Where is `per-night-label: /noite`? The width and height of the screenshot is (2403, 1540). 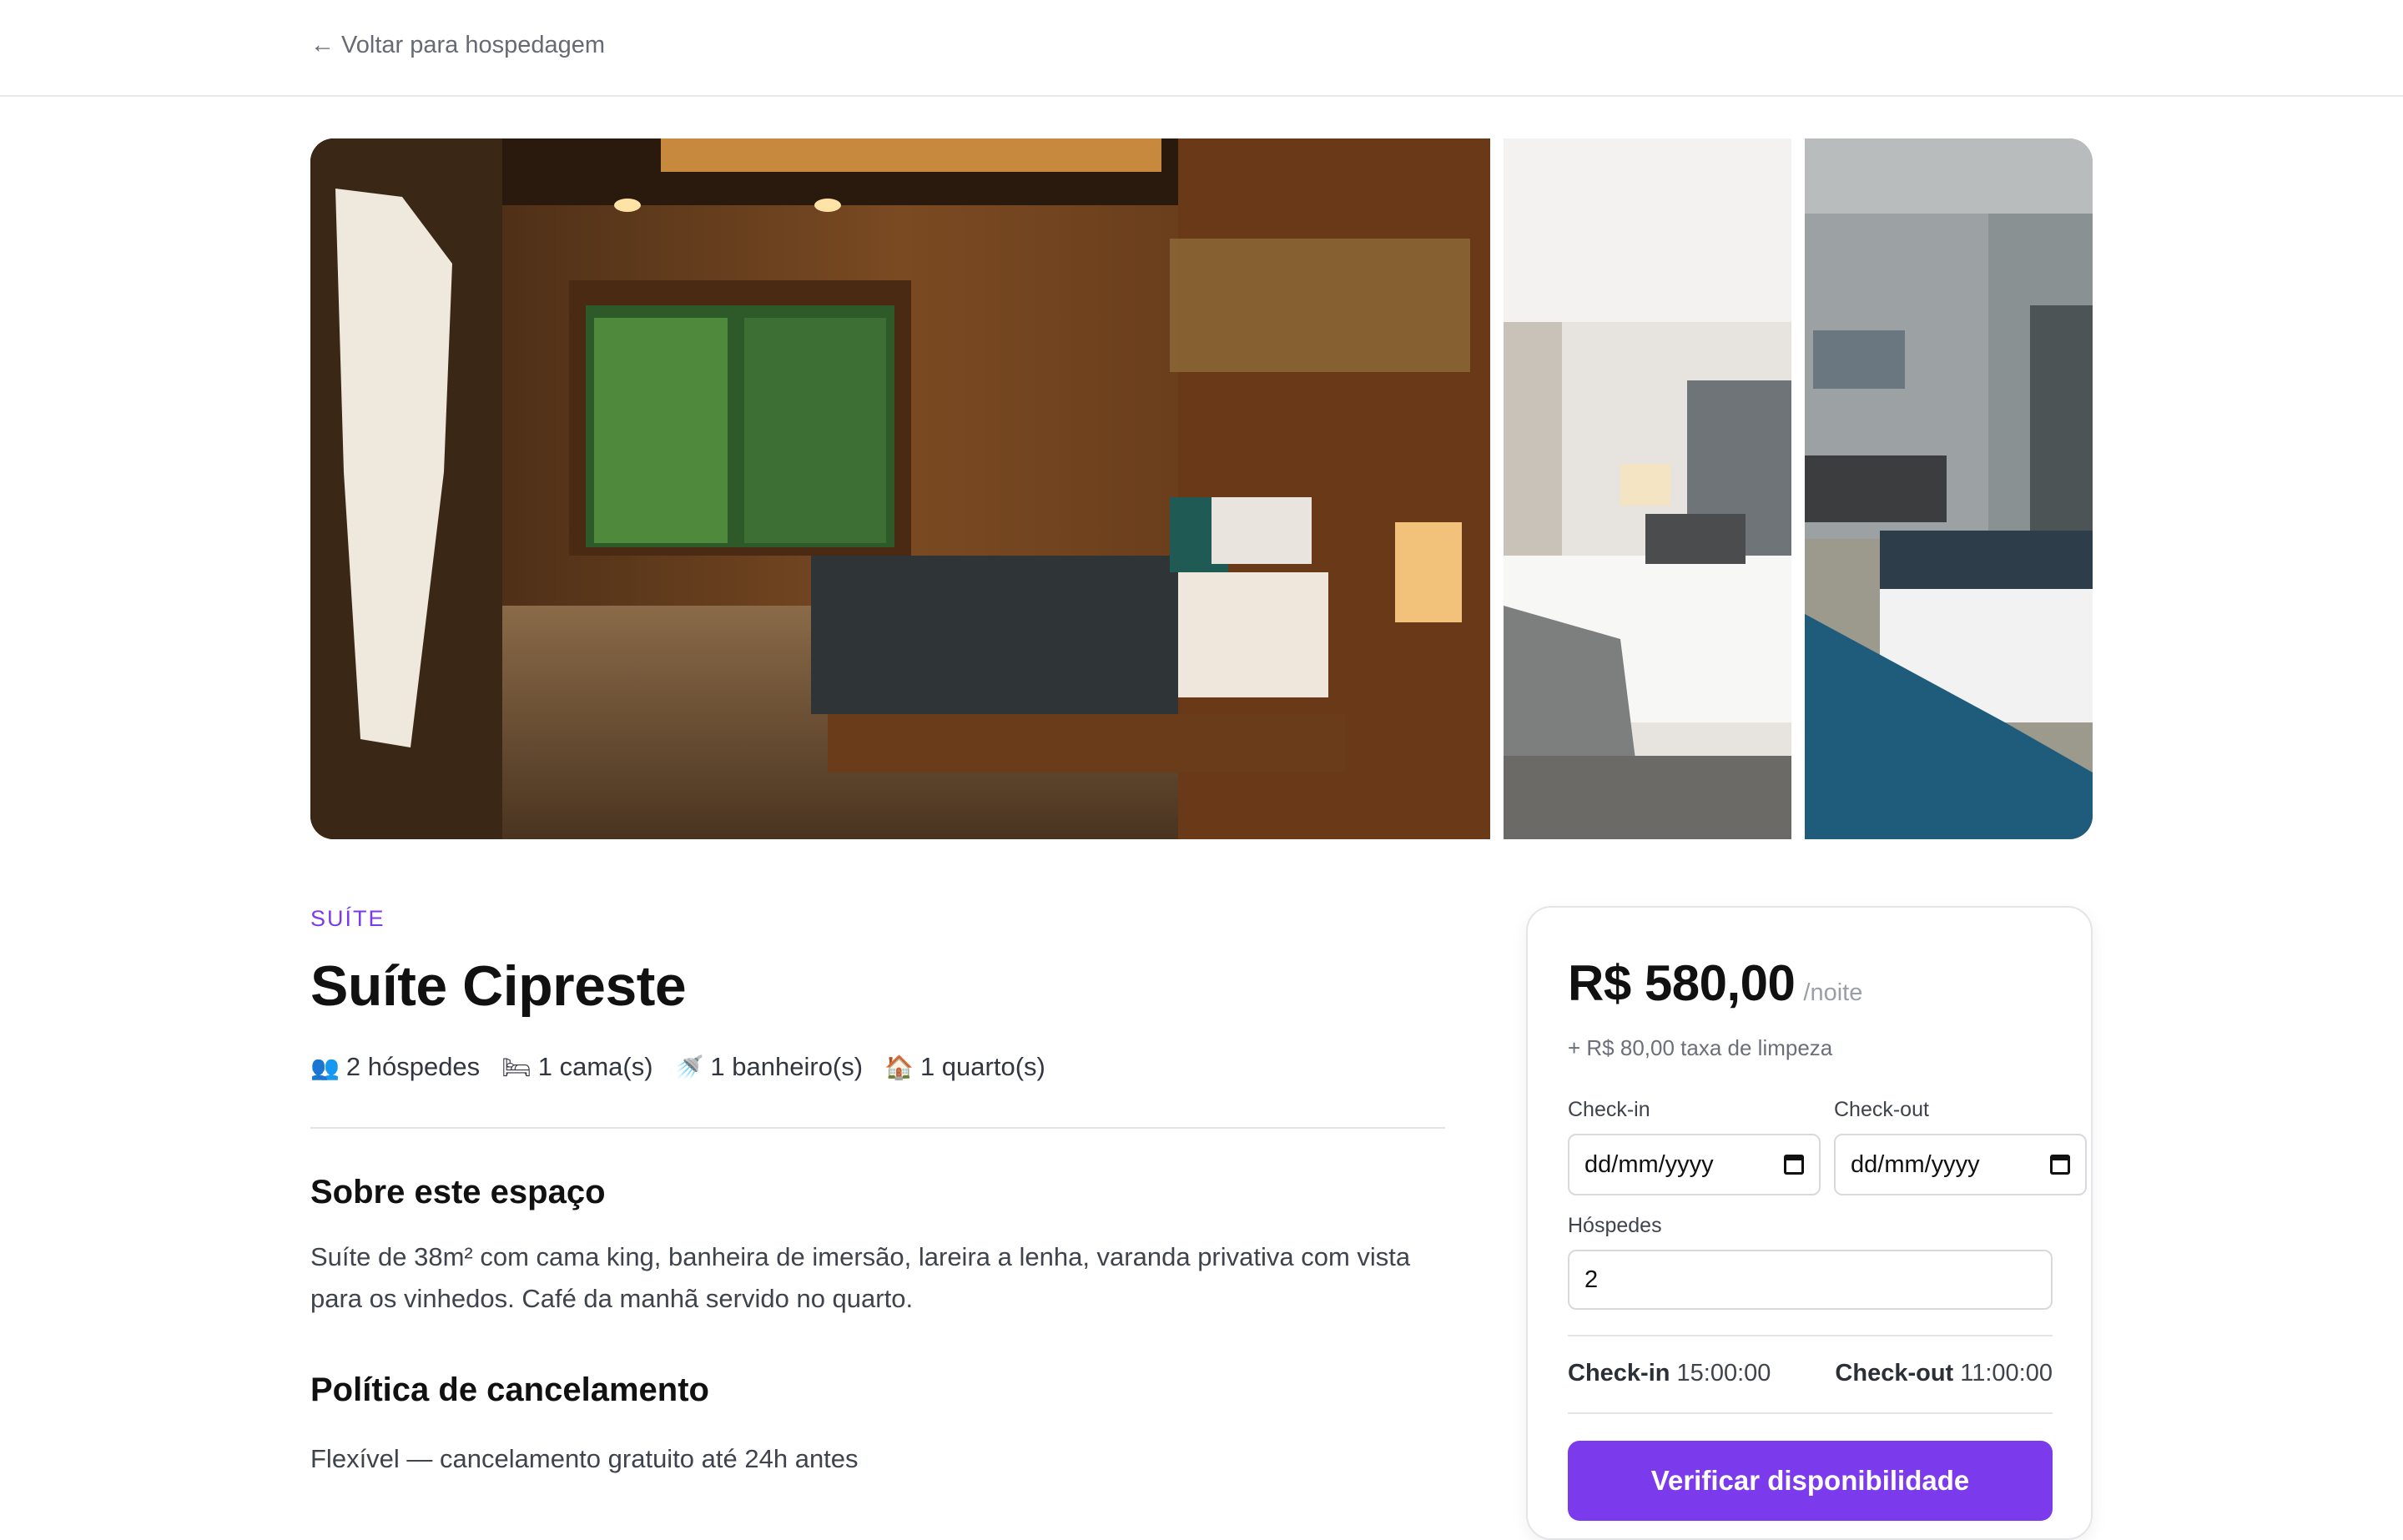 per-night-label: /noite is located at coordinates (1833, 992).